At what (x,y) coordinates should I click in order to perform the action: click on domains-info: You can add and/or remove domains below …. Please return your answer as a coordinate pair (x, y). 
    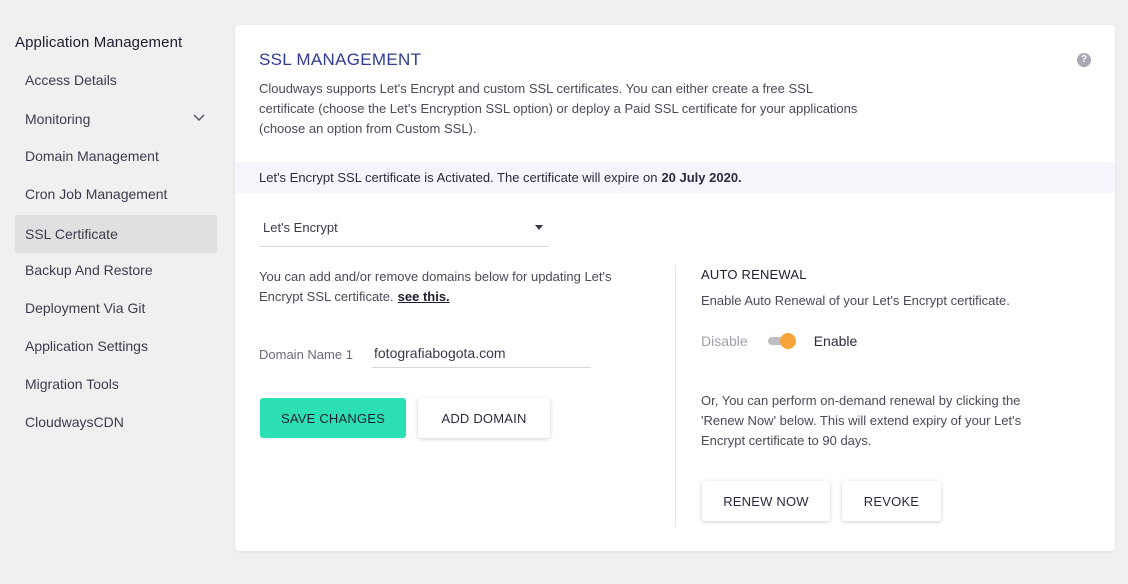
    Looking at the image, I should click on (449, 287).